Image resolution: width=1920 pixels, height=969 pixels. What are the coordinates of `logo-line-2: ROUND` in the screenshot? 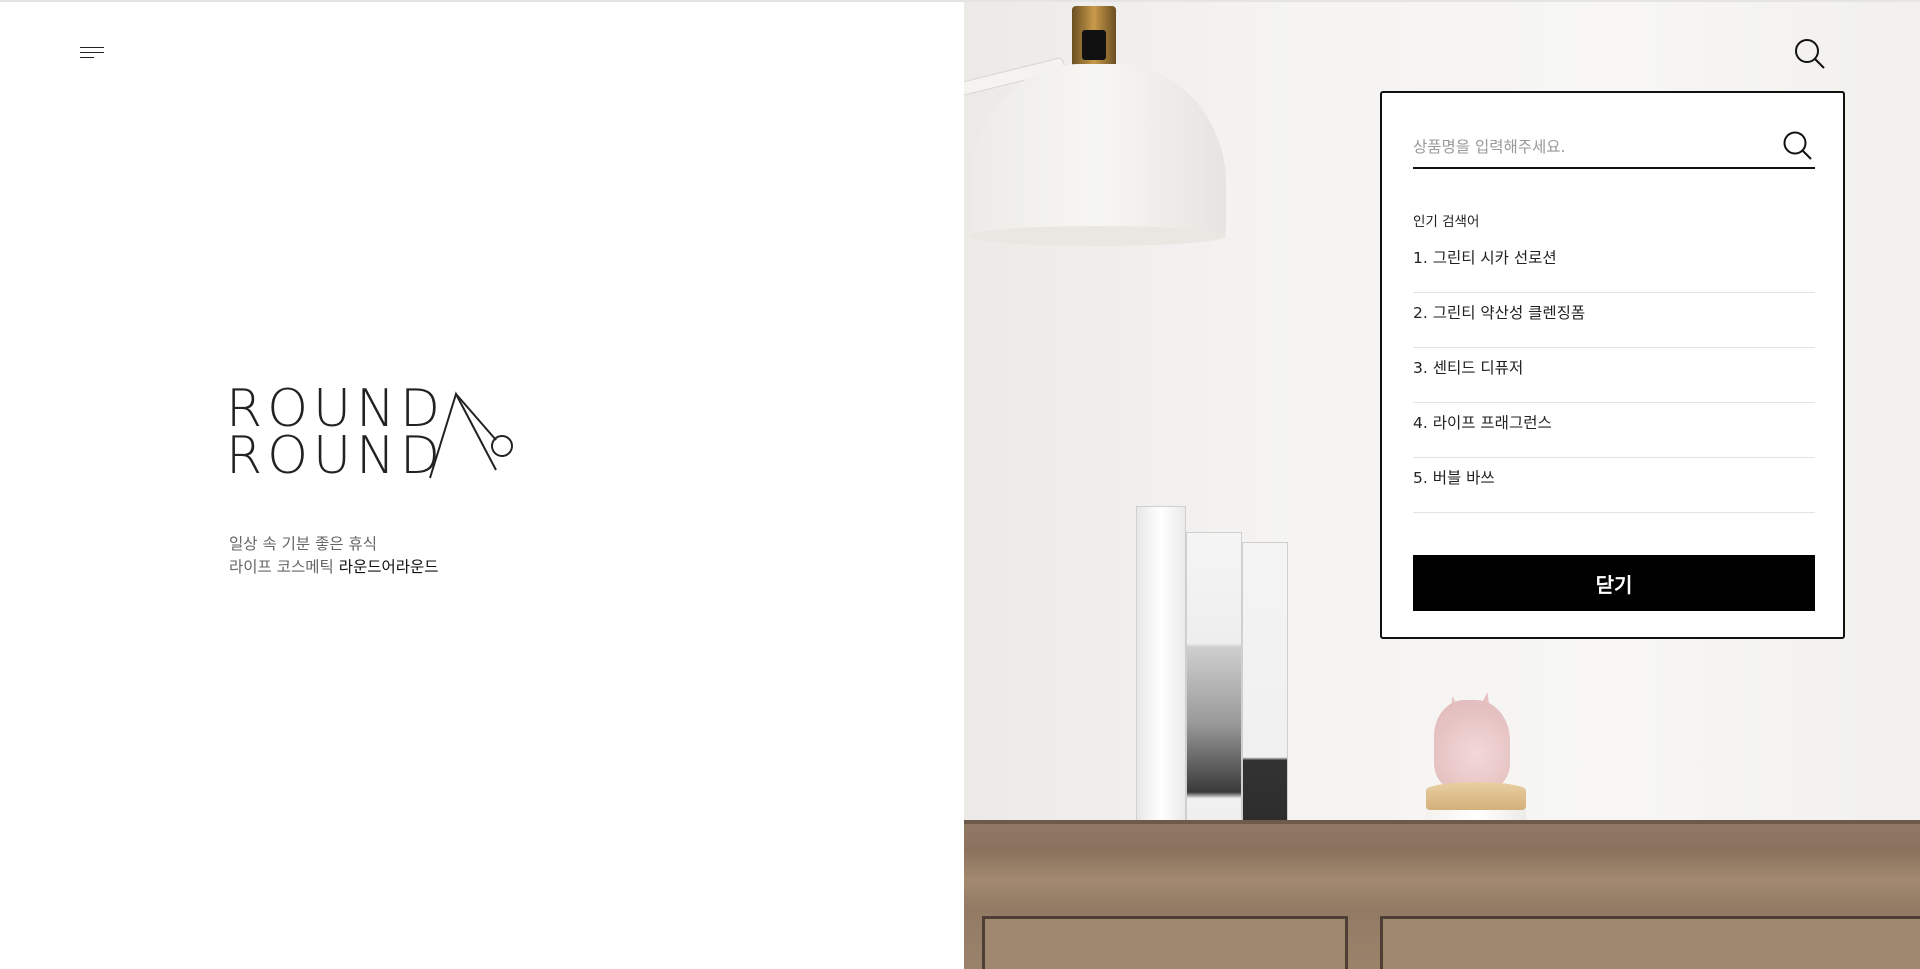 It's located at (336, 456).